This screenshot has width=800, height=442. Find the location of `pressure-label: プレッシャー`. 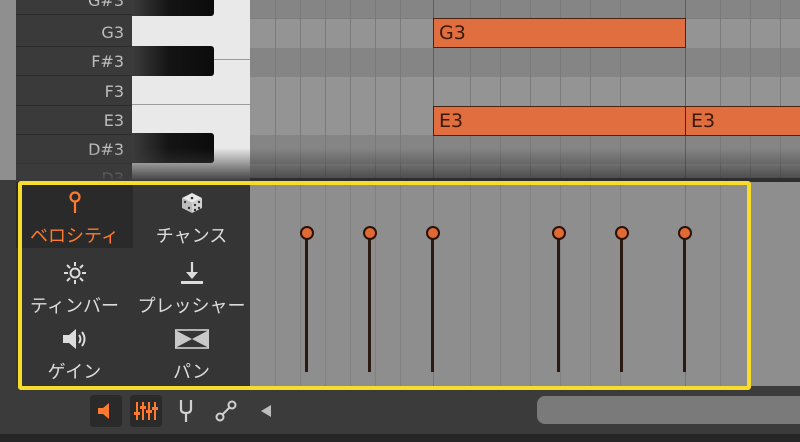

pressure-label: プレッシャー is located at coordinates (191, 306).